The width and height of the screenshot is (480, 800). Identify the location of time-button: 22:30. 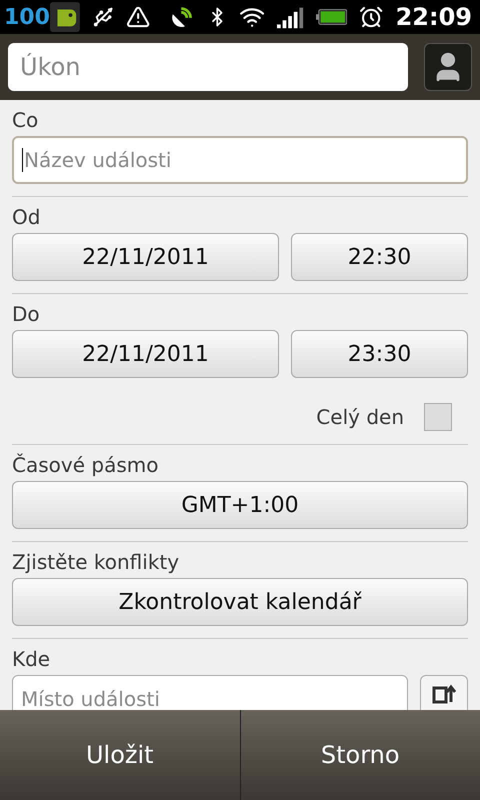
(379, 257).